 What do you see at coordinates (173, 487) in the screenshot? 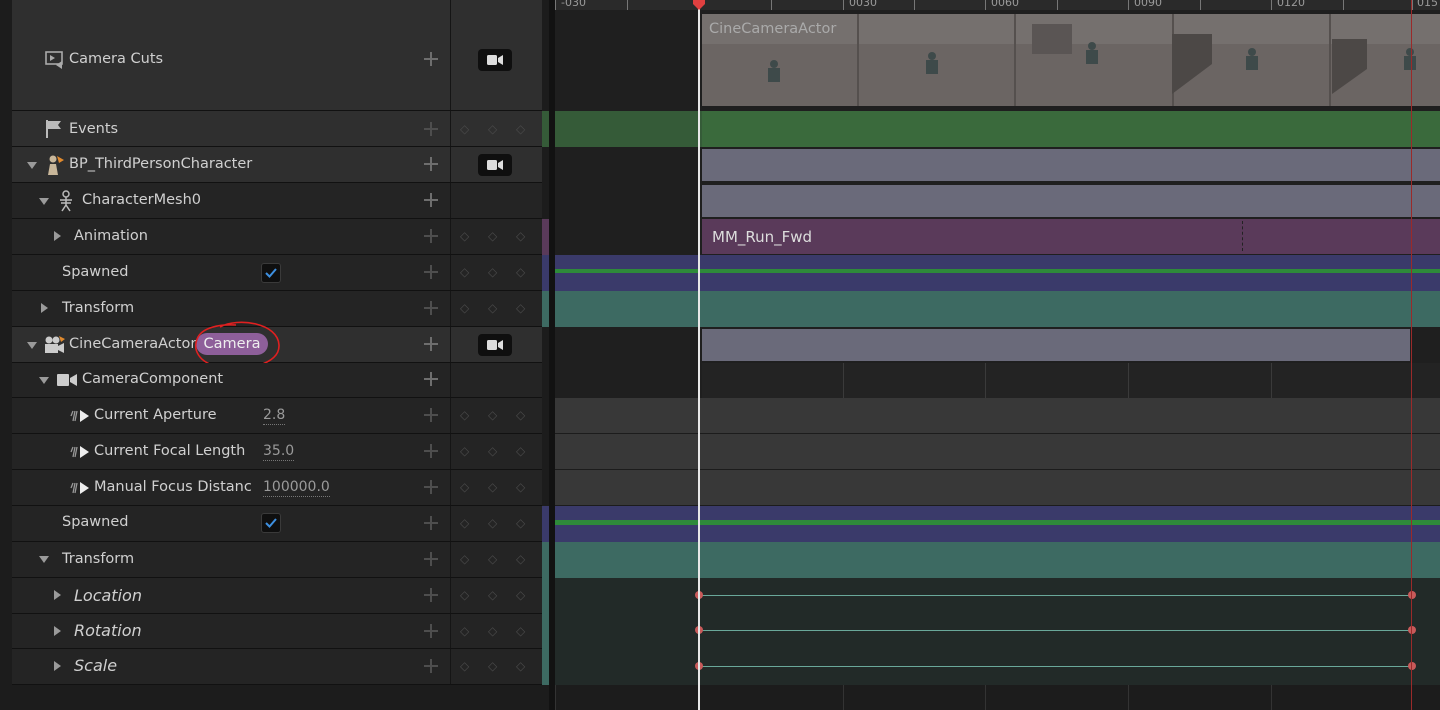
I see `track-label: Manual Focus Distanc` at bounding box center [173, 487].